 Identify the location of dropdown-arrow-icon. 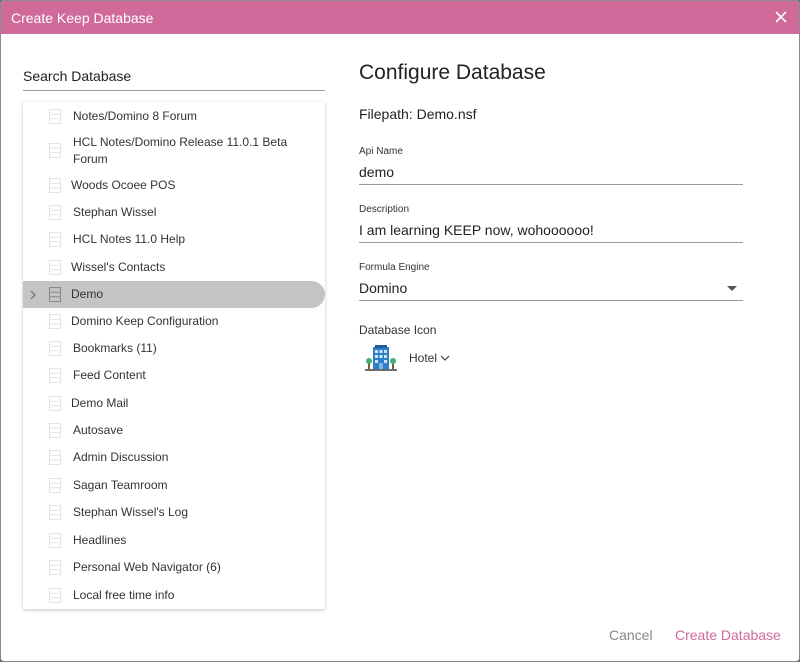
(732, 288).